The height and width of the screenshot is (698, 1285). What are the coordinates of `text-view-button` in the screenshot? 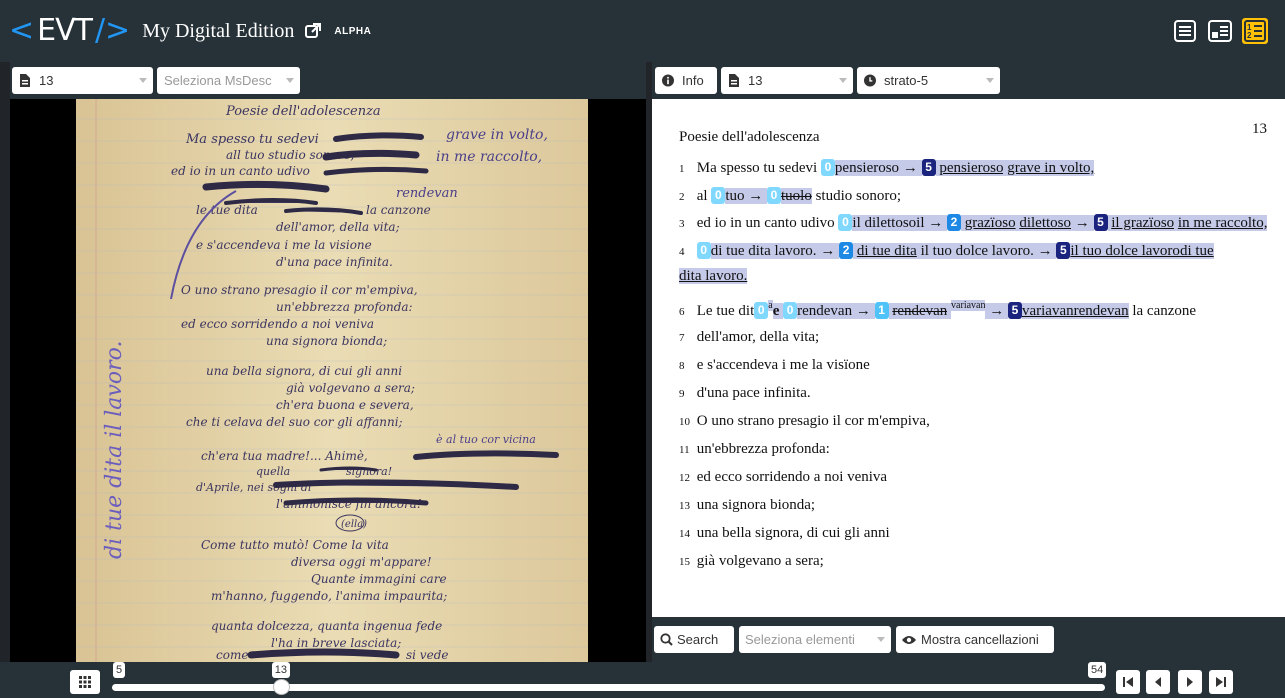 It's located at (1185, 31).